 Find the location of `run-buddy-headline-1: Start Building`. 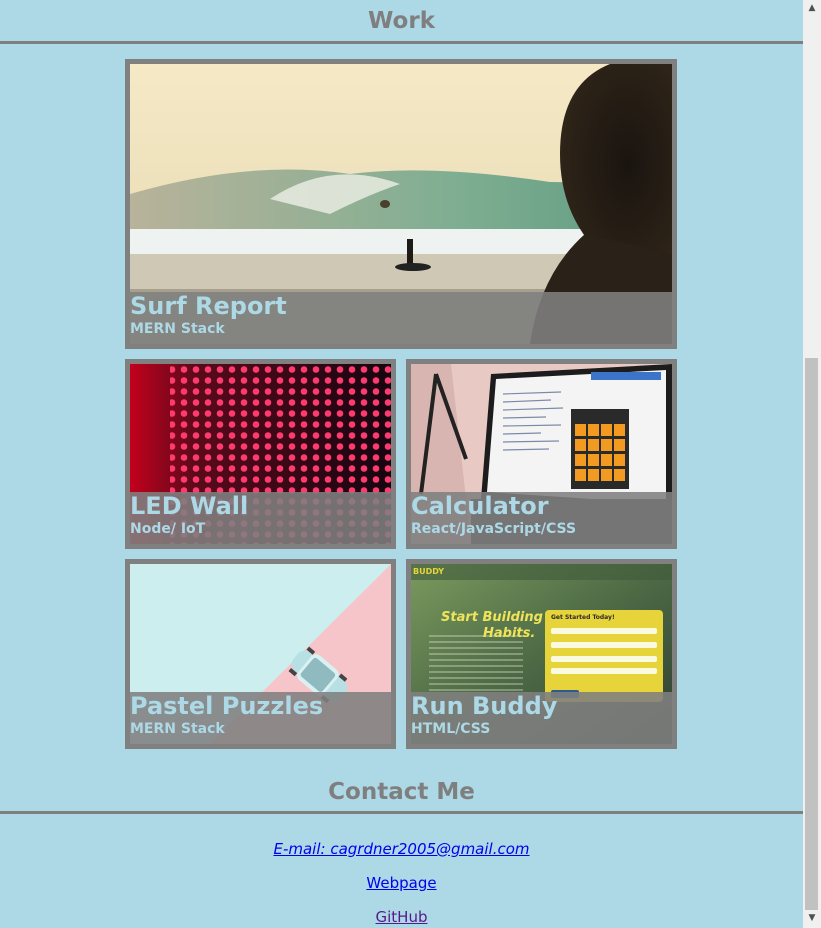

run-buddy-headline-1: Start Building is located at coordinates (492, 617).